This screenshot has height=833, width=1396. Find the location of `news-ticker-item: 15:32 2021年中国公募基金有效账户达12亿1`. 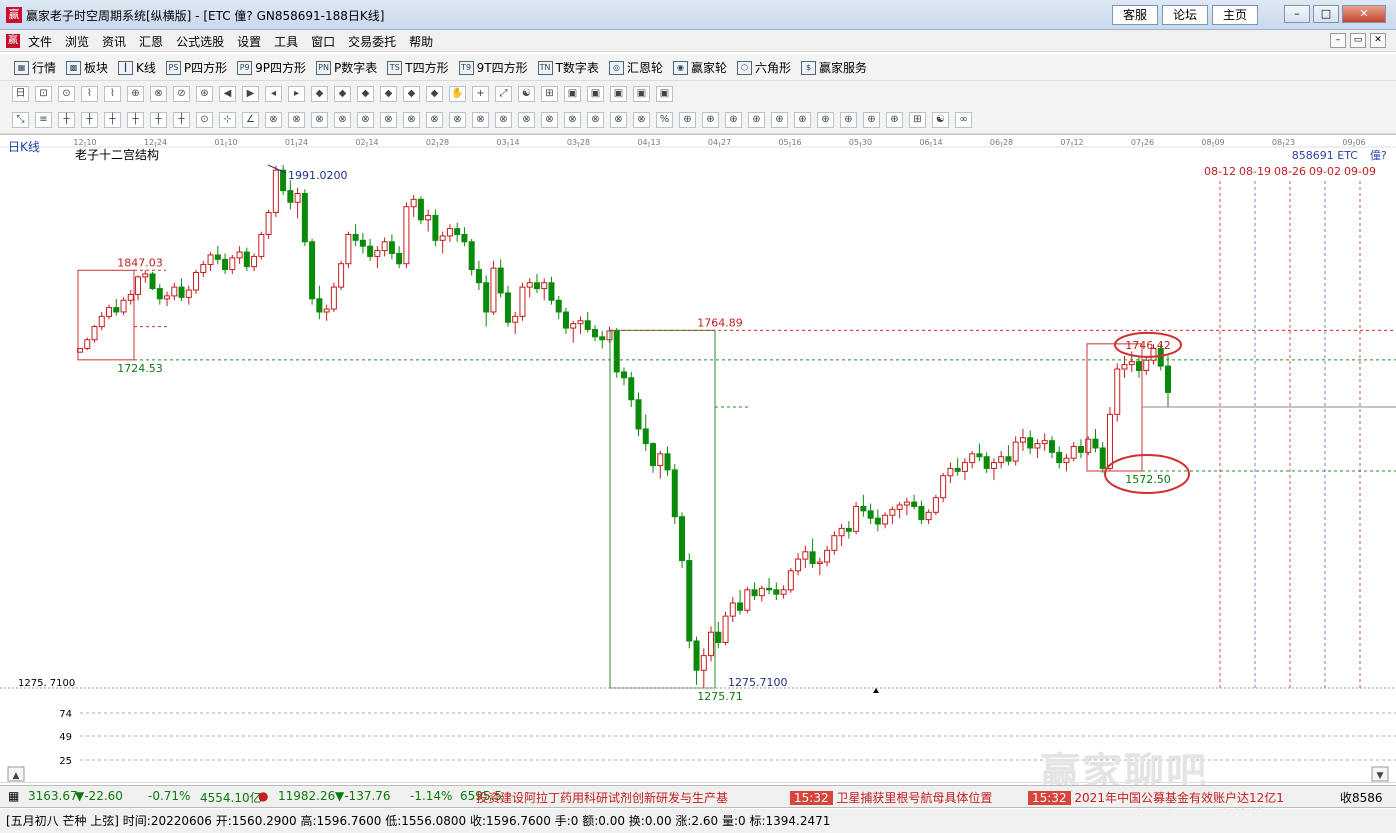

news-ticker-item: 15:32 2021年中国公募基金有效账户达12亿1 is located at coordinates (1156, 797).